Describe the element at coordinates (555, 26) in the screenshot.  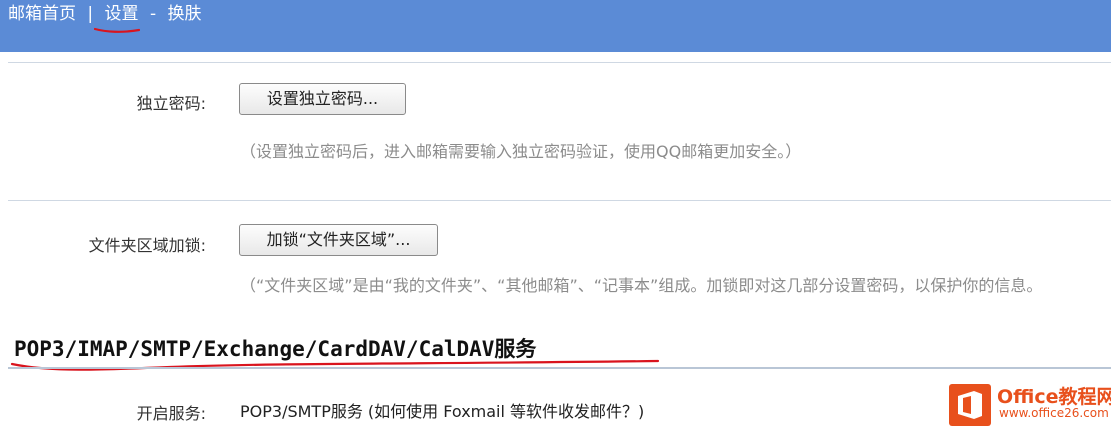
I see `top-navigation-bar: 邮箱首页 | 设置 - 换肤` at that location.